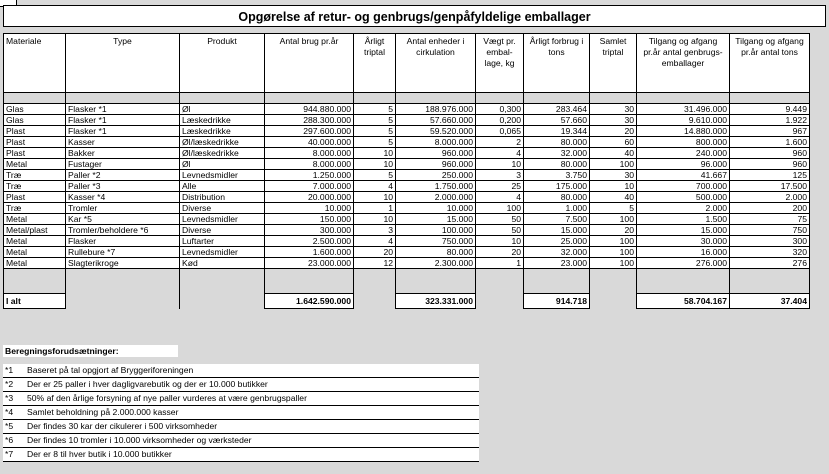  I want to click on table-cell: Fustager, so click(122, 164).